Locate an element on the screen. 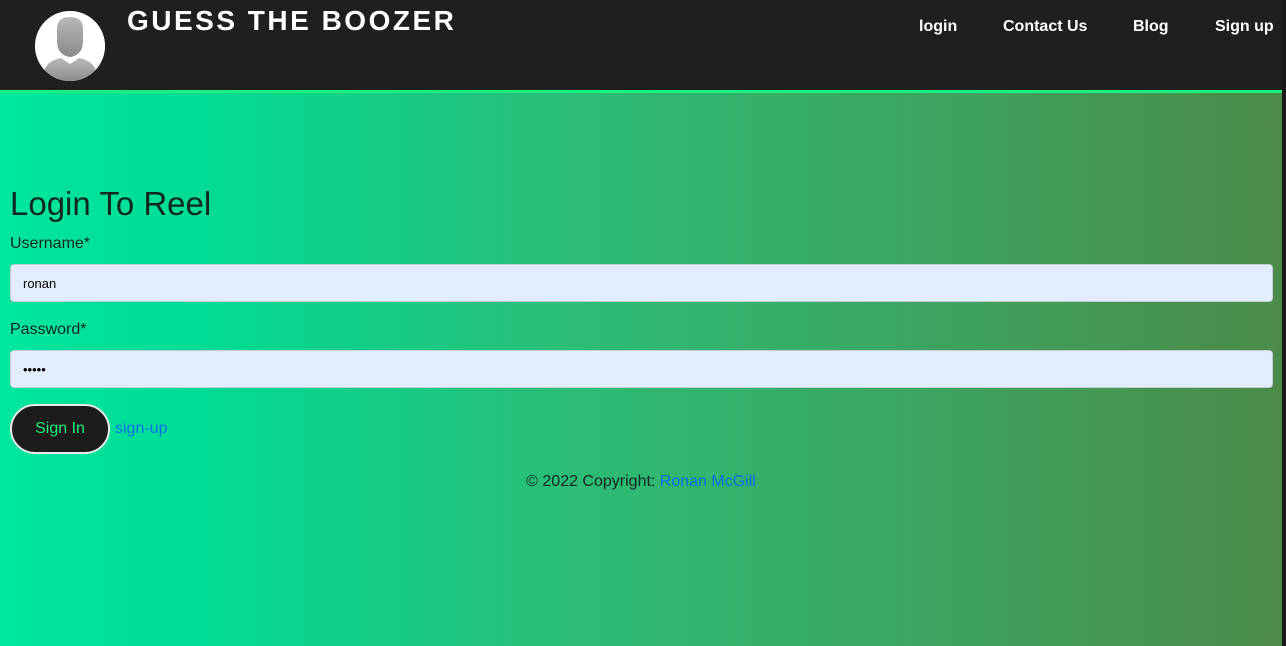  footer-copyright: © 2022 Copyright: Ronan McGill is located at coordinates (641, 482).